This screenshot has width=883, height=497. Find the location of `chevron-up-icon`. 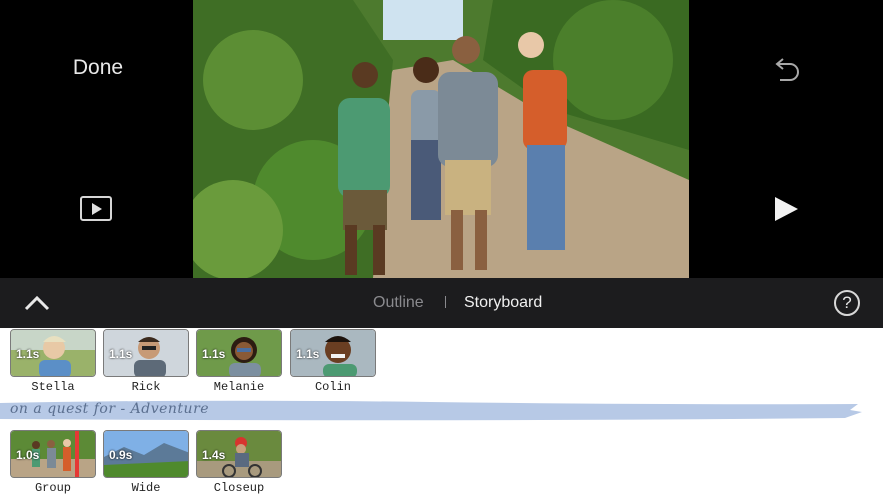

chevron-up-icon is located at coordinates (37, 303).